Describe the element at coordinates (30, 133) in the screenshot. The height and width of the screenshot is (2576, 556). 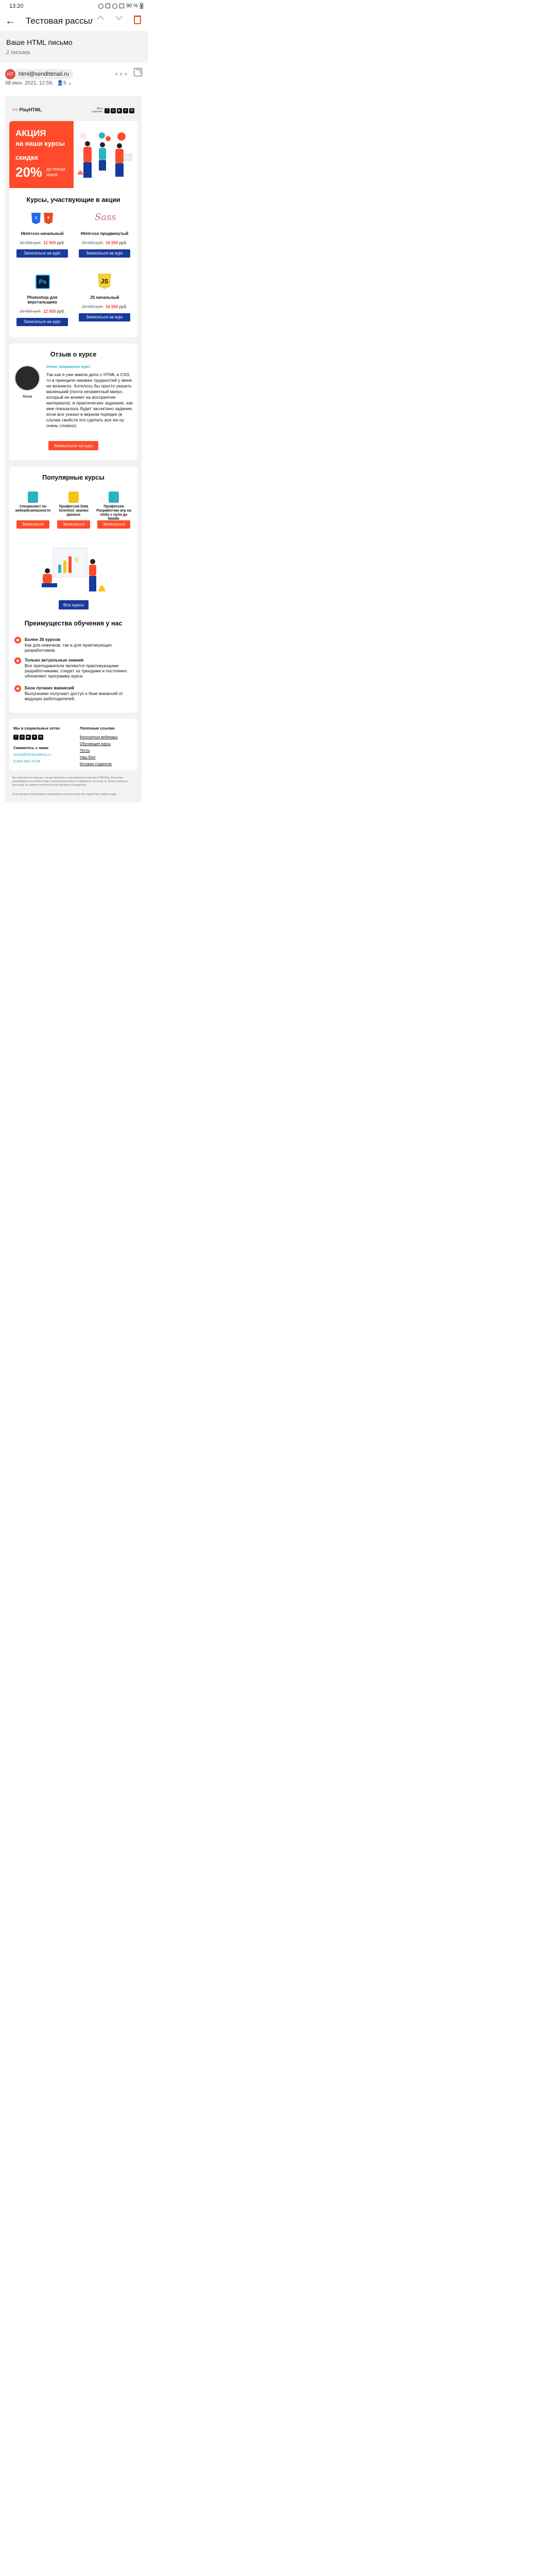
I see `promo-line1: АКЦИЯ` at that location.